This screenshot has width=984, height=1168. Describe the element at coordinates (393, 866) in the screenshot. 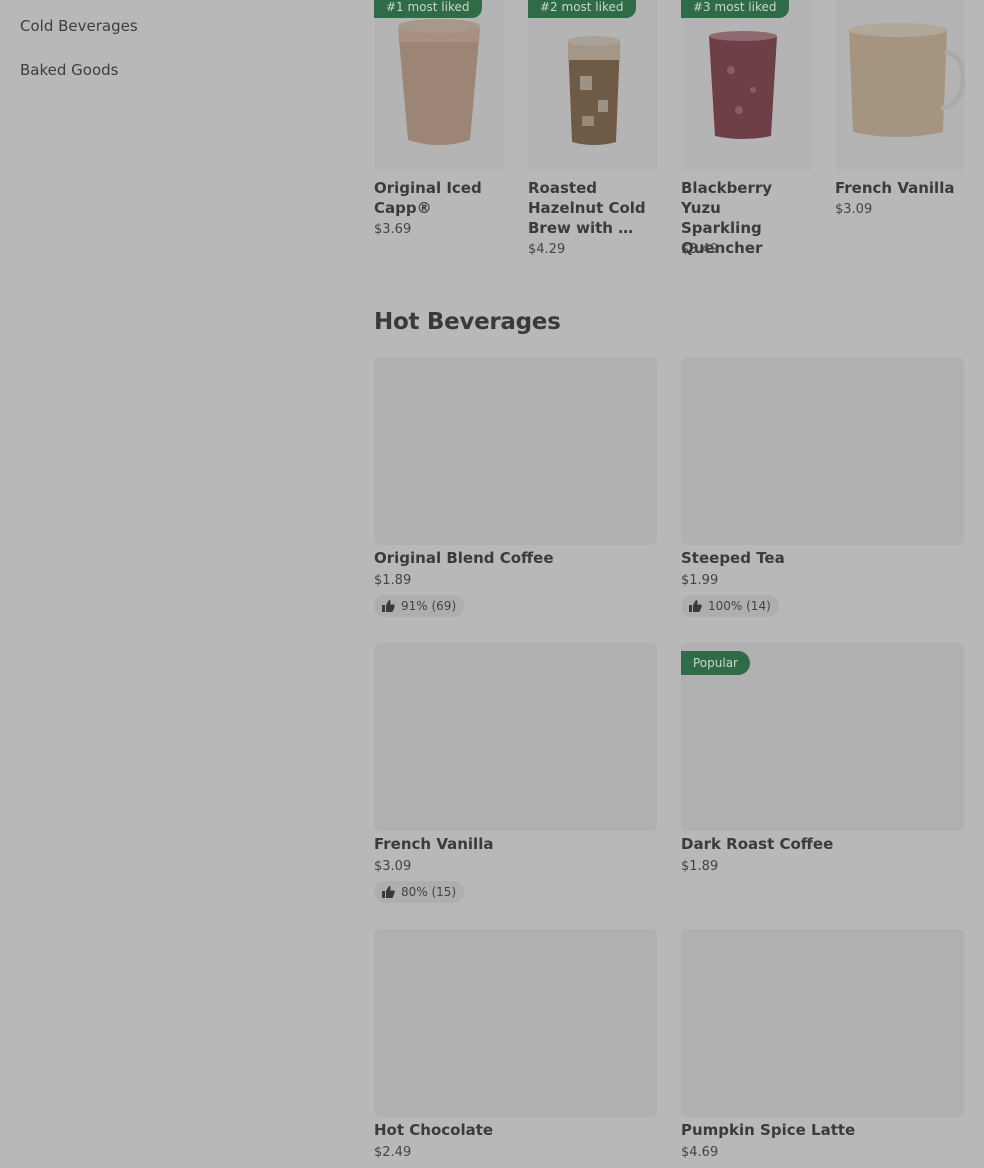

I see `menu-item-price: $3.09` at that location.